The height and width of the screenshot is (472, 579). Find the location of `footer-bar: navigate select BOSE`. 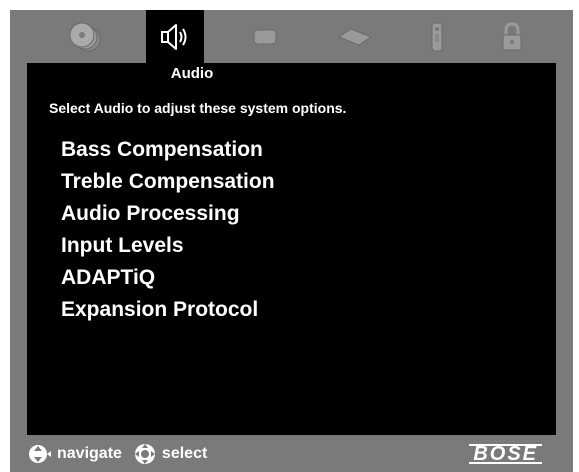

footer-bar: navigate select BOSE is located at coordinates (291, 453).